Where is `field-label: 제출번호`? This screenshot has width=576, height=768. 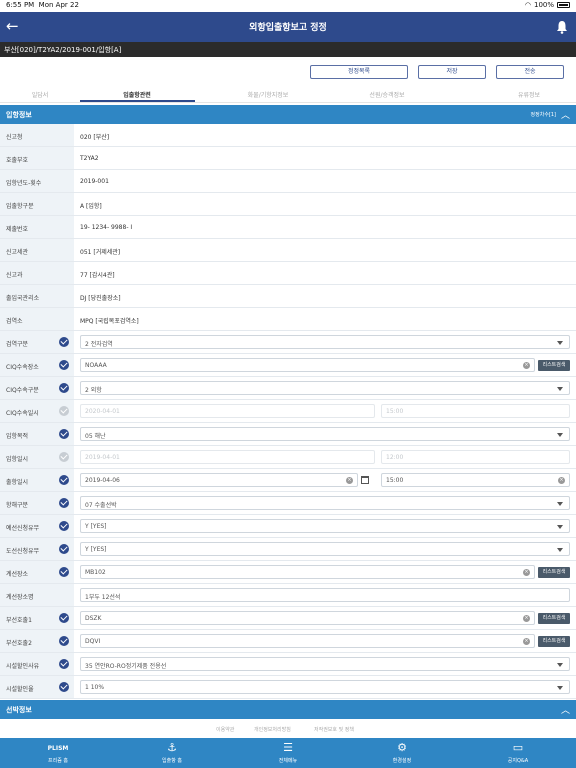 field-label: 제출번호 is located at coordinates (37, 227).